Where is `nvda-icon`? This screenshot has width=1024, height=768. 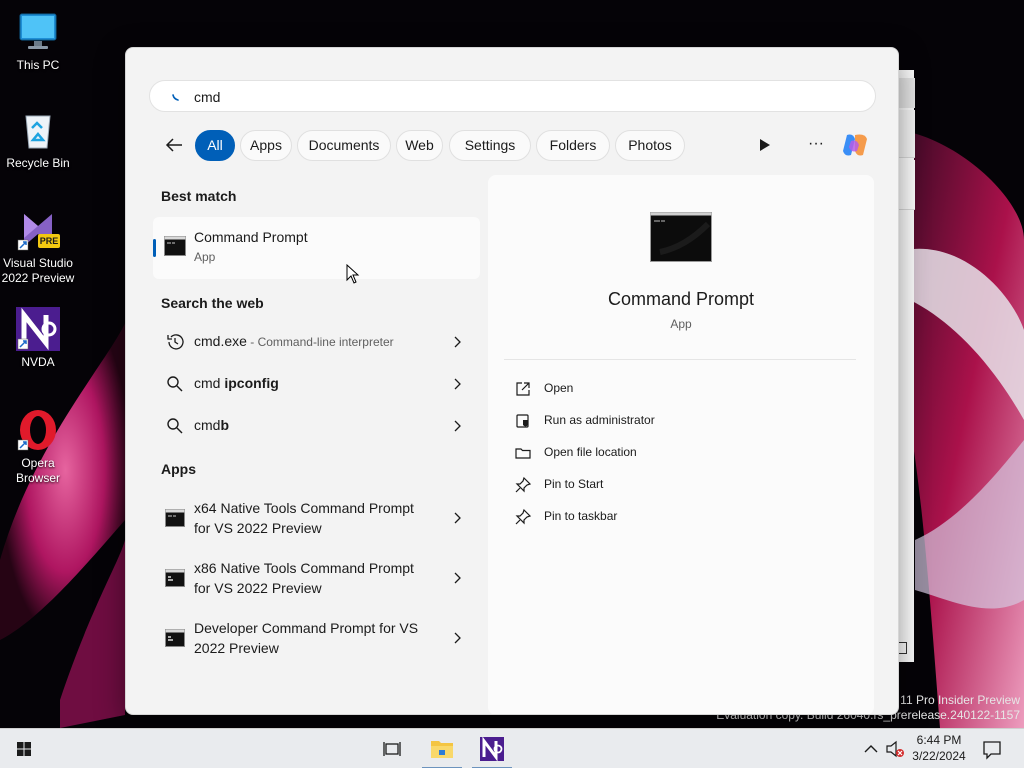
nvda-icon is located at coordinates (492, 749).